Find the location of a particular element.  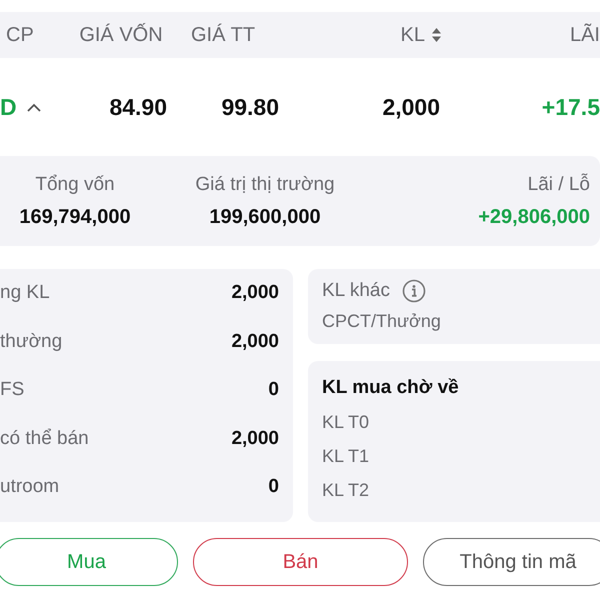

summary-label: Lãi / Lỗ is located at coordinates (559, 185).